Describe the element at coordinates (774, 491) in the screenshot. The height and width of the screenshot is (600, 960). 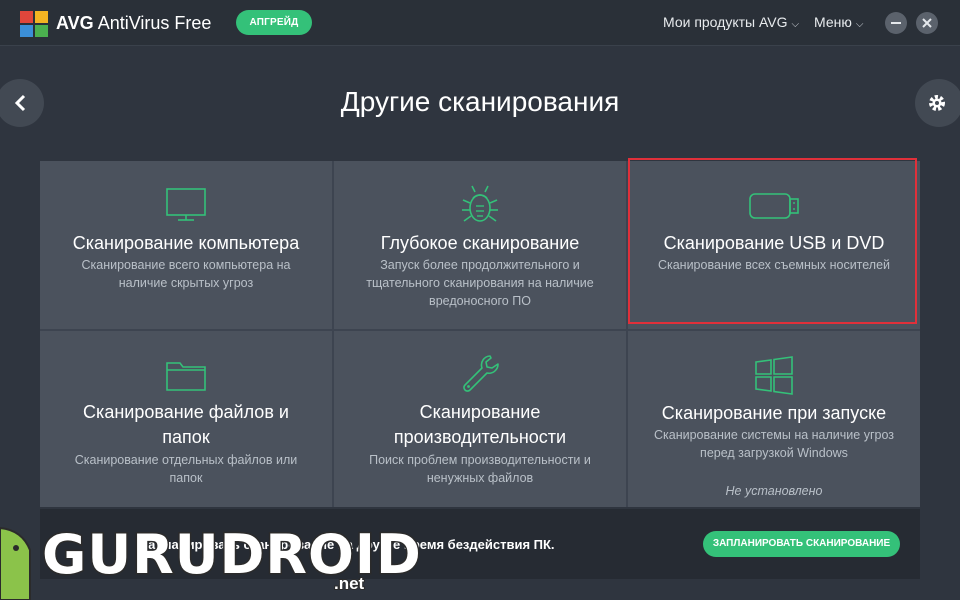
I see `not-installed-note: Не установлено` at that location.